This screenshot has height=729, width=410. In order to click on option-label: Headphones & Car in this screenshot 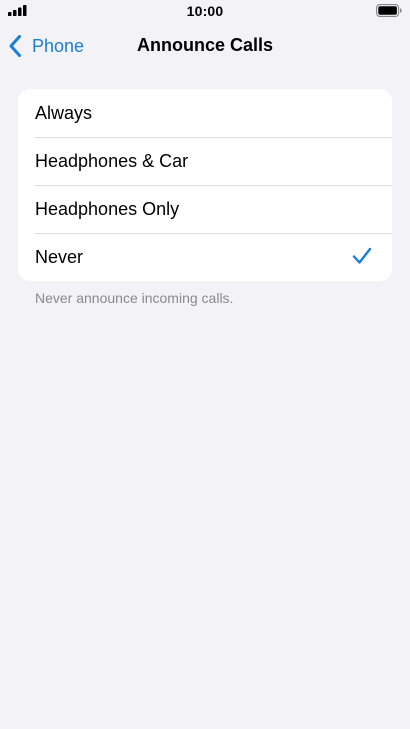, I will do `click(112, 160)`.